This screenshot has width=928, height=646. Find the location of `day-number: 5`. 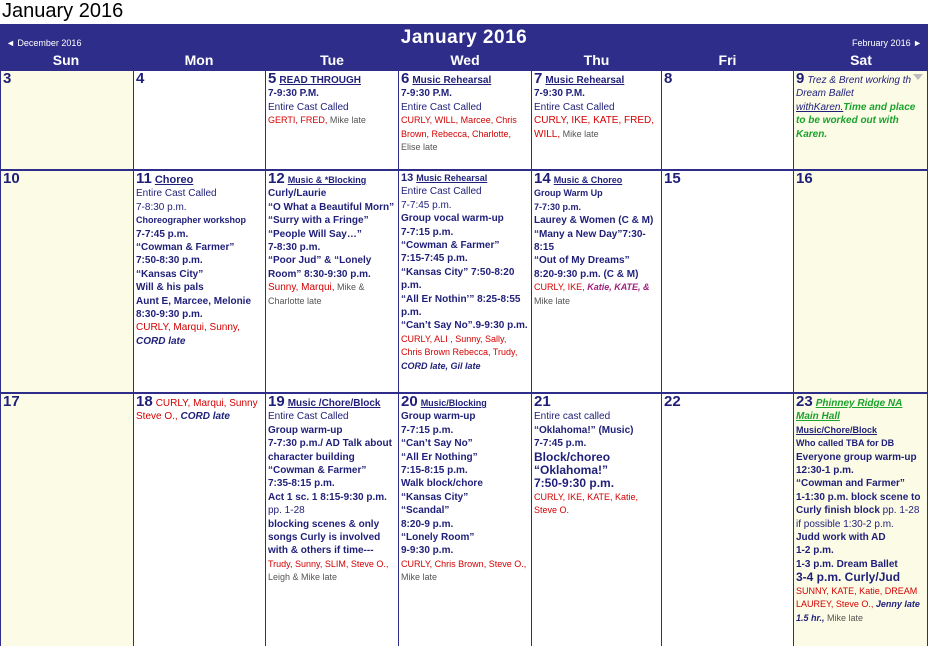

day-number: 5 is located at coordinates (272, 79).